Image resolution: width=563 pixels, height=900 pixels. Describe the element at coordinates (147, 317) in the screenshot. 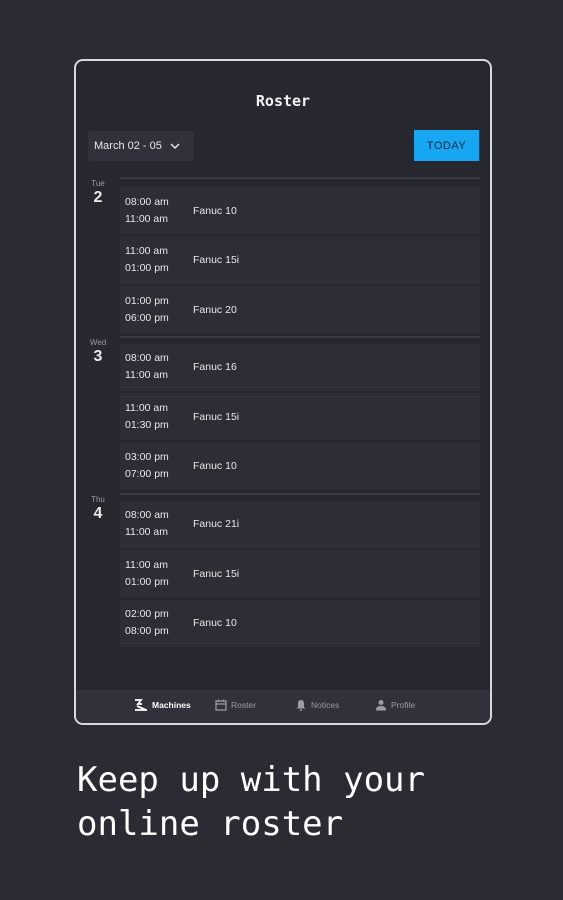

I see `end-time: 06:00 pm` at that location.